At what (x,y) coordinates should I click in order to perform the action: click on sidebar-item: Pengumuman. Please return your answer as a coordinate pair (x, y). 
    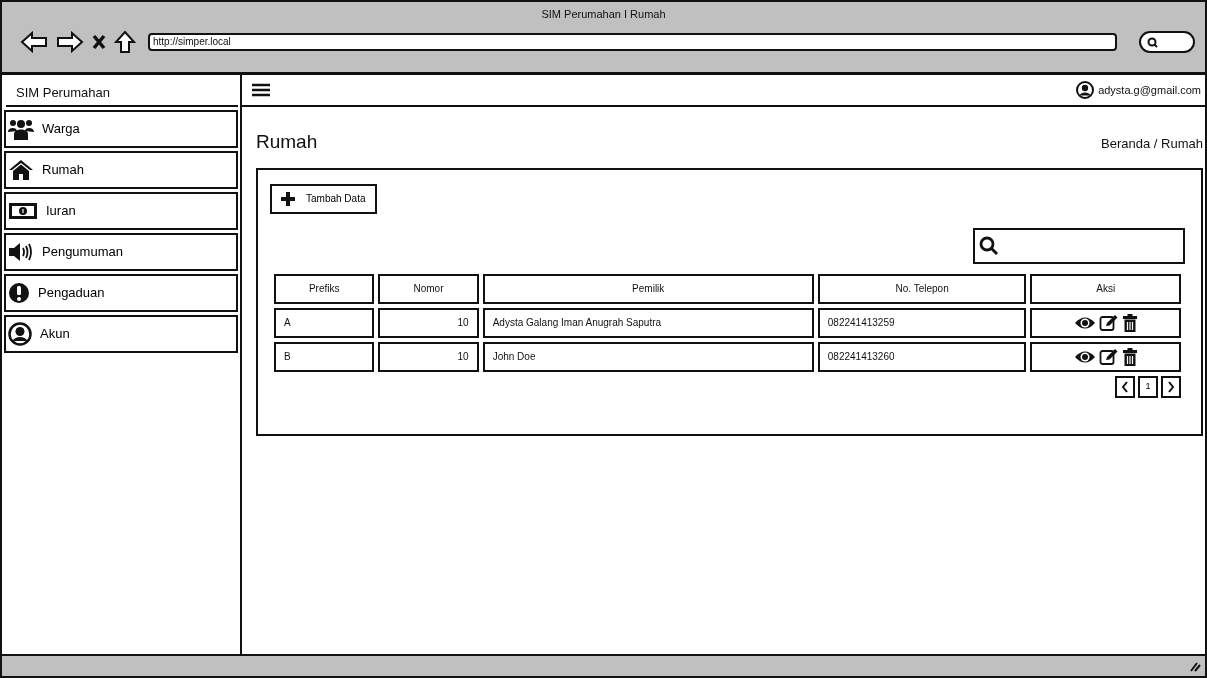
    Looking at the image, I should click on (121, 252).